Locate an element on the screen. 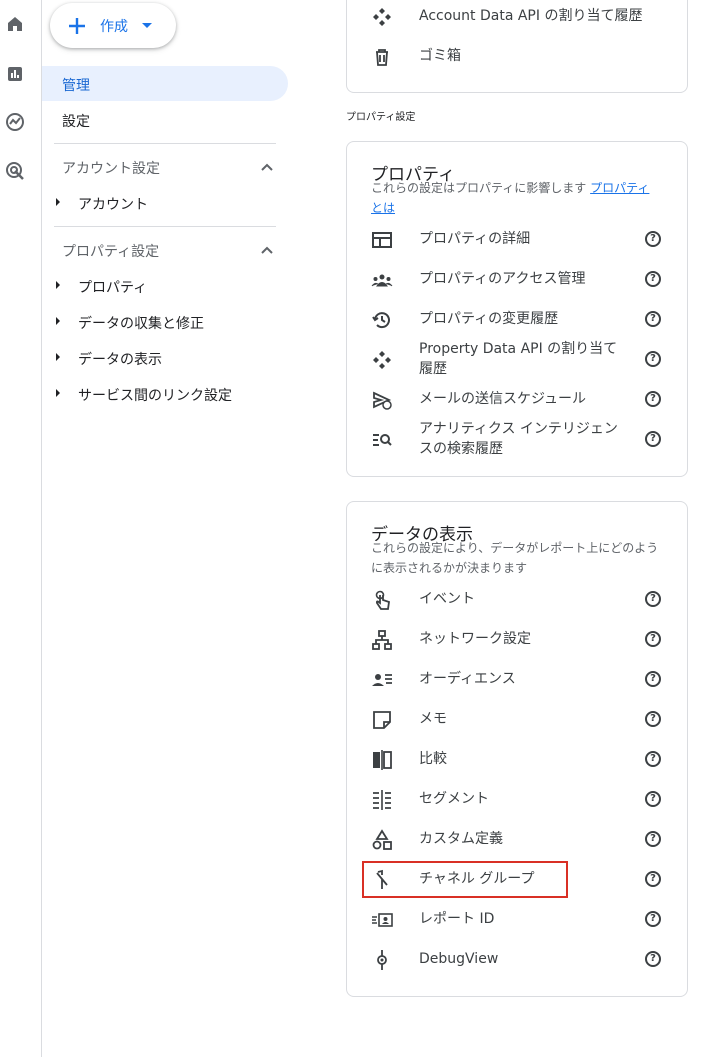 The image size is (708, 1057). touch-icon is located at coordinates (382, 600).